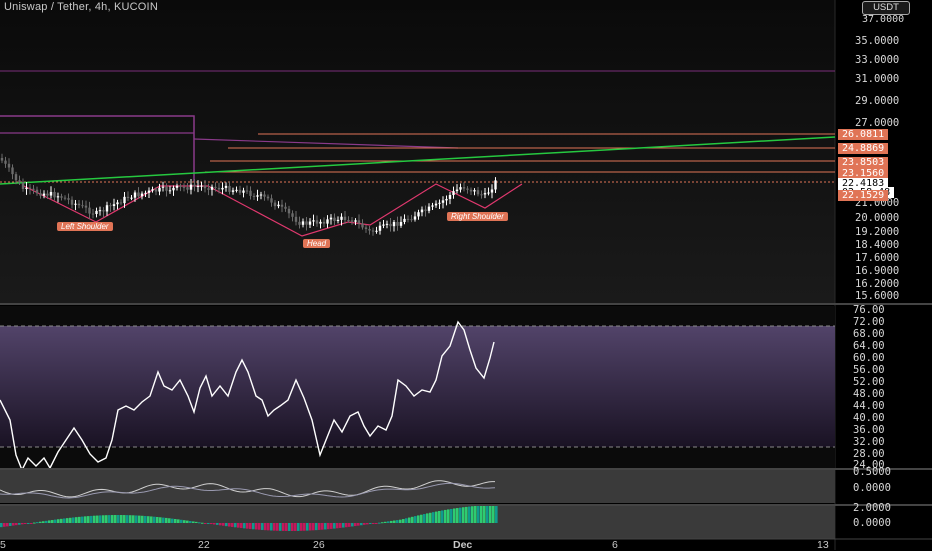  Describe the element at coordinates (417, 486) in the screenshot. I see `oscillator-pane` at that location.